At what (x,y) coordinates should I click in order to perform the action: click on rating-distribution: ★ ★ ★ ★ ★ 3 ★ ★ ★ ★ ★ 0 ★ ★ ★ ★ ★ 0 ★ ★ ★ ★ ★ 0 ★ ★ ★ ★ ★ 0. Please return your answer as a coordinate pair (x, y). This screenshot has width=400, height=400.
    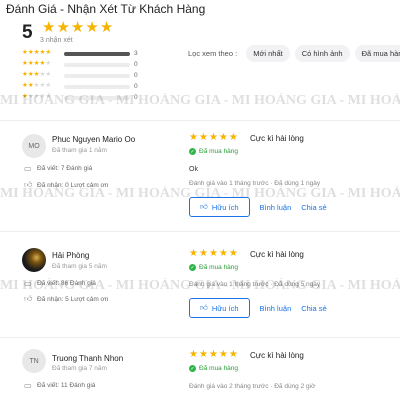
    Looking at the image, I should click on (81, 75).